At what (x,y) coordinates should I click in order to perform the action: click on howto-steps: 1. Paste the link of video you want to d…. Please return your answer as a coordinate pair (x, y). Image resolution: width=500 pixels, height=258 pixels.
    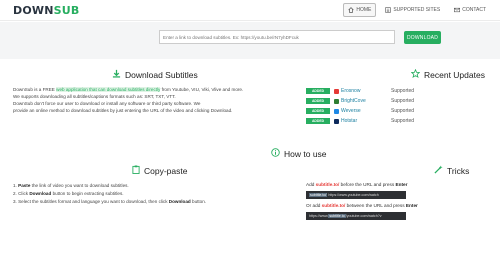
    Looking at the image, I should click on (158, 194).